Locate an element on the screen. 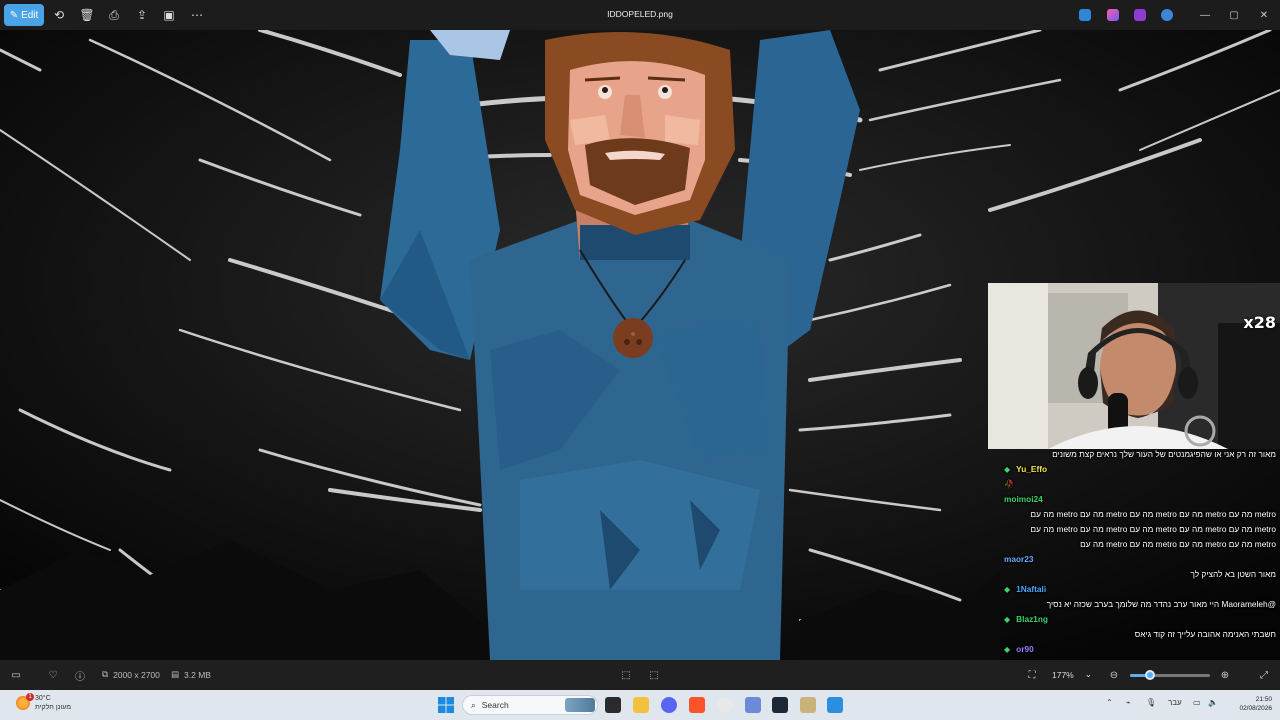 The image size is (1280, 720). filmstrip-icon: ▭ is located at coordinates (16, 675).